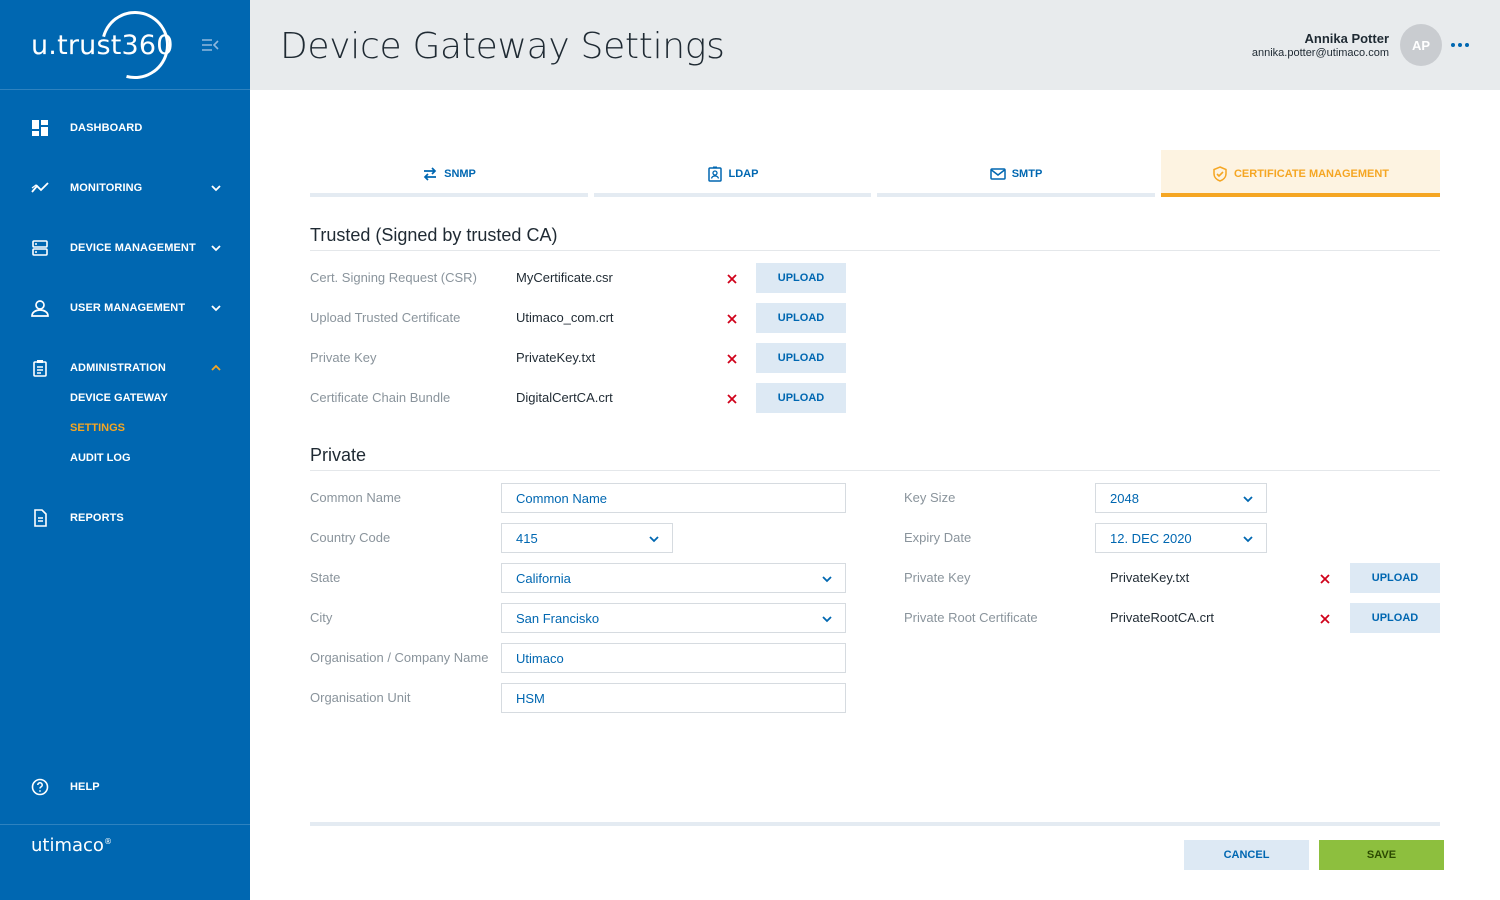 The height and width of the screenshot is (900, 1500). What do you see at coordinates (564, 397) in the screenshot?
I see `file-name: DigitalCertCA.crt` at bounding box center [564, 397].